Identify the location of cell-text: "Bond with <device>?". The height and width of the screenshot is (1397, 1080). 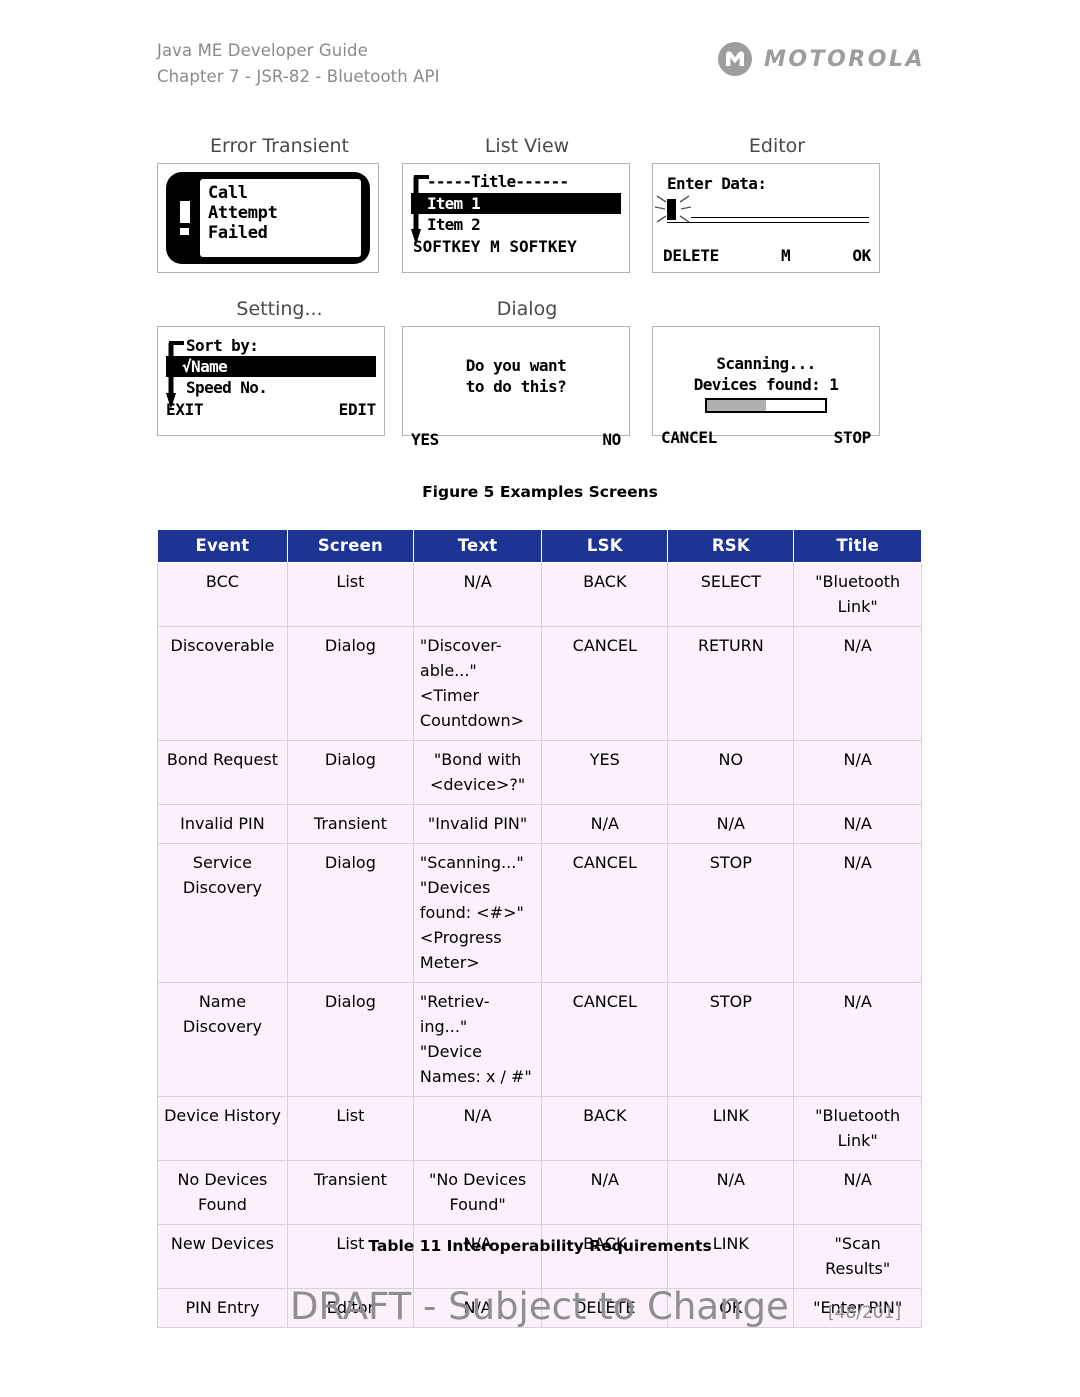
(477, 772).